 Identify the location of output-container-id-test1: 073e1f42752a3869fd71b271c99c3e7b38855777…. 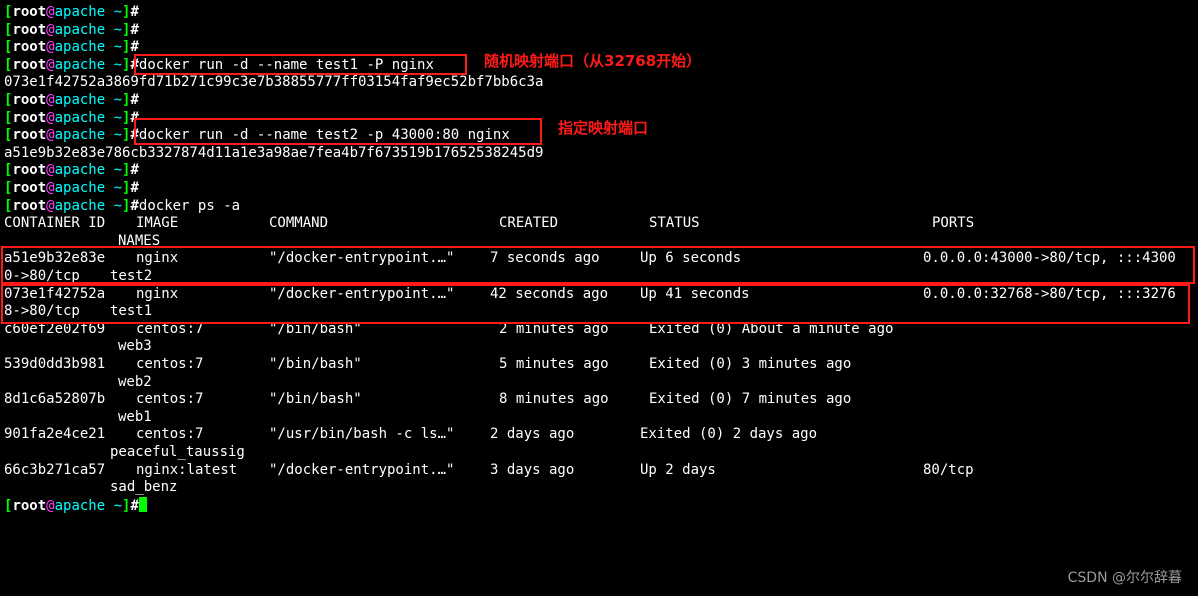
(273, 82).